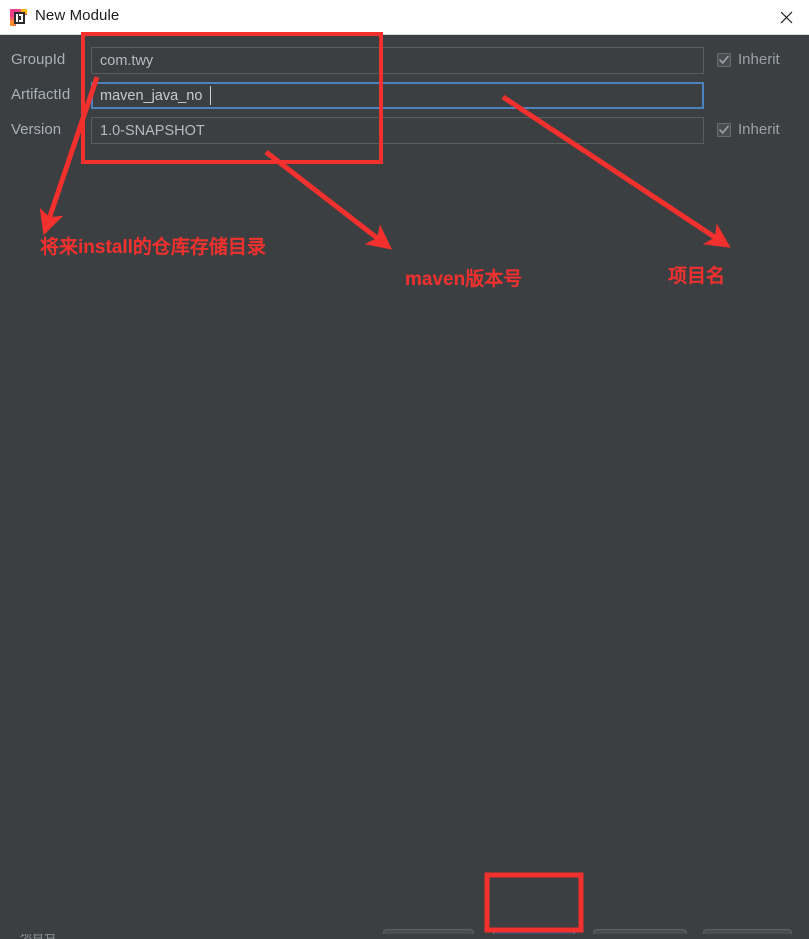 This screenshot has width=809, height=939. I want to click on clipped-bottom-content: 项目名, so click(404, 936).